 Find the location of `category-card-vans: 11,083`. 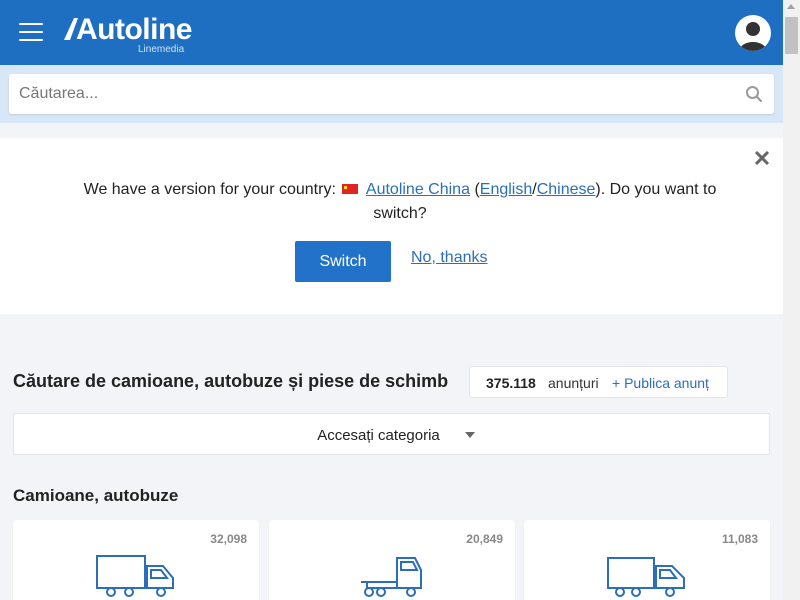

category-card-vans: 11,083 is located at coordinates (647, 560).